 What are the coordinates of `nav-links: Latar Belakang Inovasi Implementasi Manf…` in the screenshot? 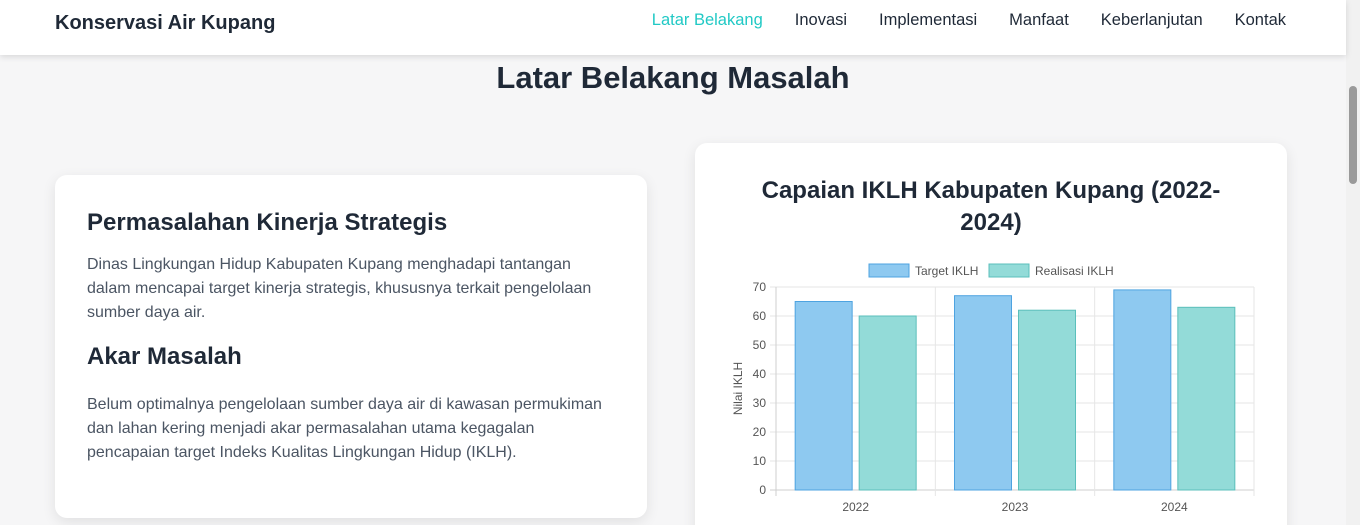 It's located at (969, 20).